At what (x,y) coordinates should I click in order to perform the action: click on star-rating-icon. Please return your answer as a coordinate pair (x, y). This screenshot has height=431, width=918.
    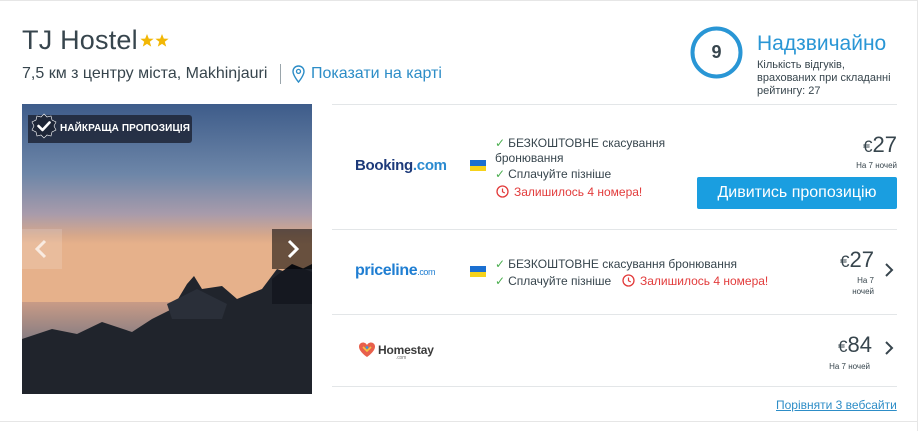
    Looking at the image, I should click on (154, 40).